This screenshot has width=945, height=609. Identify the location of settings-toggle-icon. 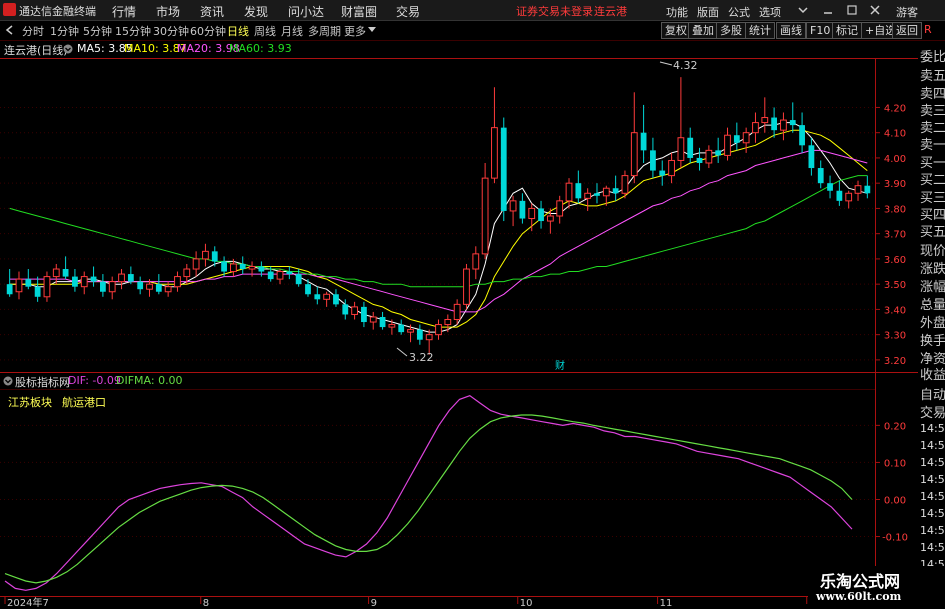
(68, 49).